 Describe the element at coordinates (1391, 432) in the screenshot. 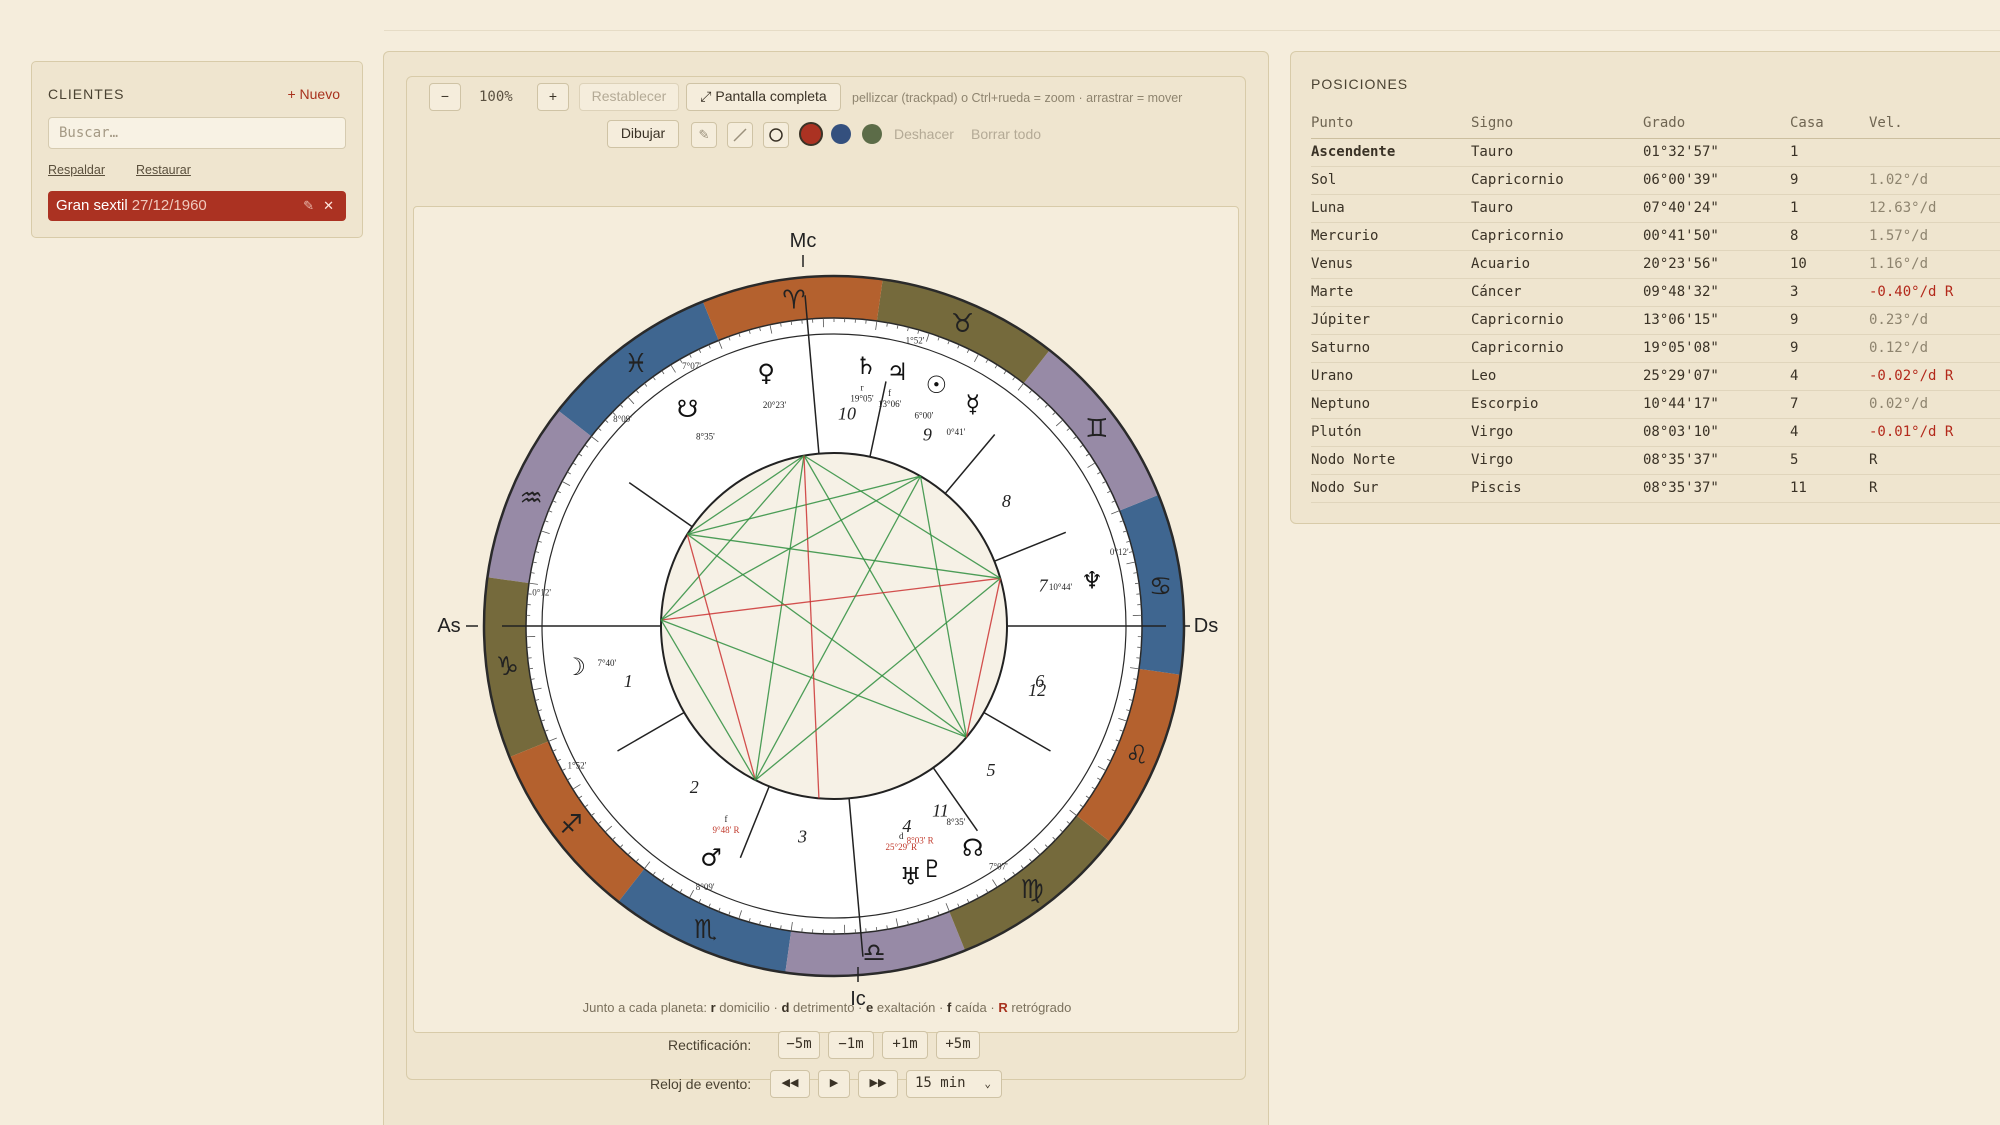

I see `cell-point: Plutón` at that location.